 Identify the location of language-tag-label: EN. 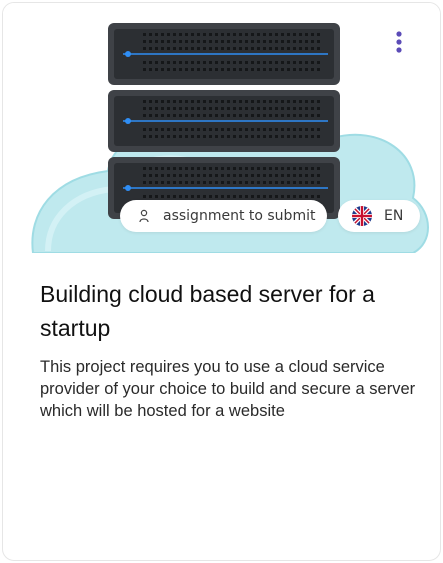
(394, 216).